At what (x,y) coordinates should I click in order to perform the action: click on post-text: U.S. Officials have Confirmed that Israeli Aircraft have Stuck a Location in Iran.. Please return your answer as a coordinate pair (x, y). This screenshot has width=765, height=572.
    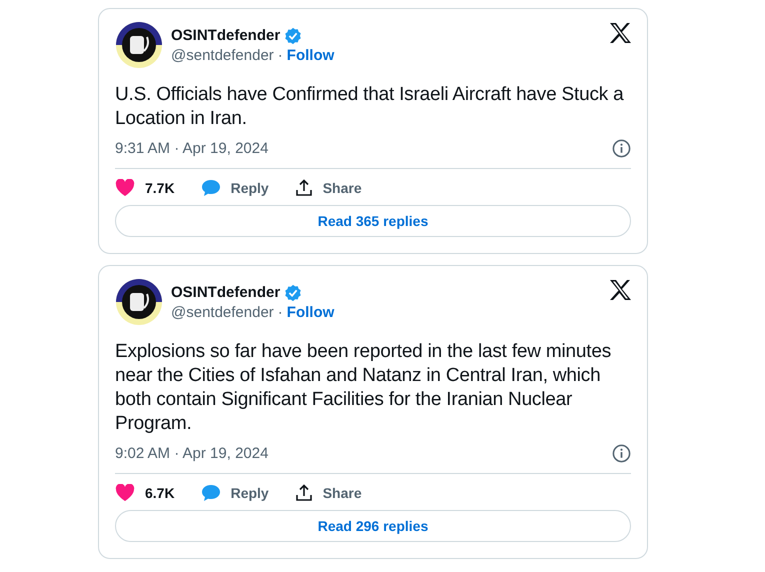
    Looking at the image, I should click on (370, 107).